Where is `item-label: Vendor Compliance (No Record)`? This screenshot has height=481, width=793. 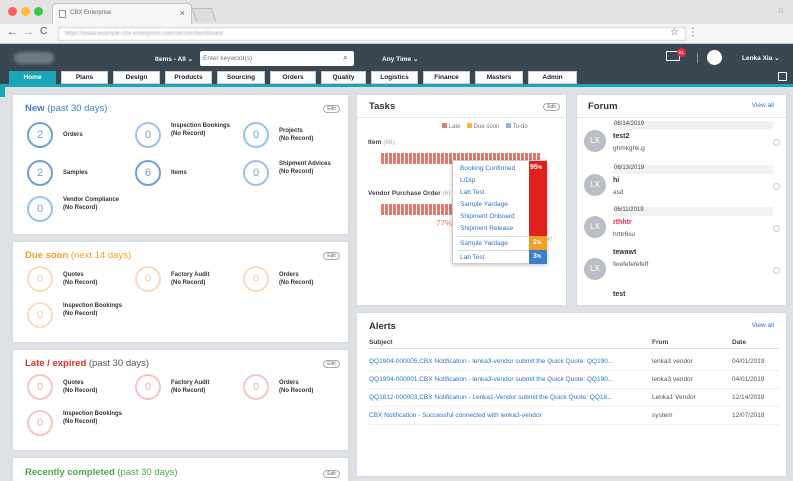
item-label: Vendor Compliance (No Record) is located at coordinates (98, 204).